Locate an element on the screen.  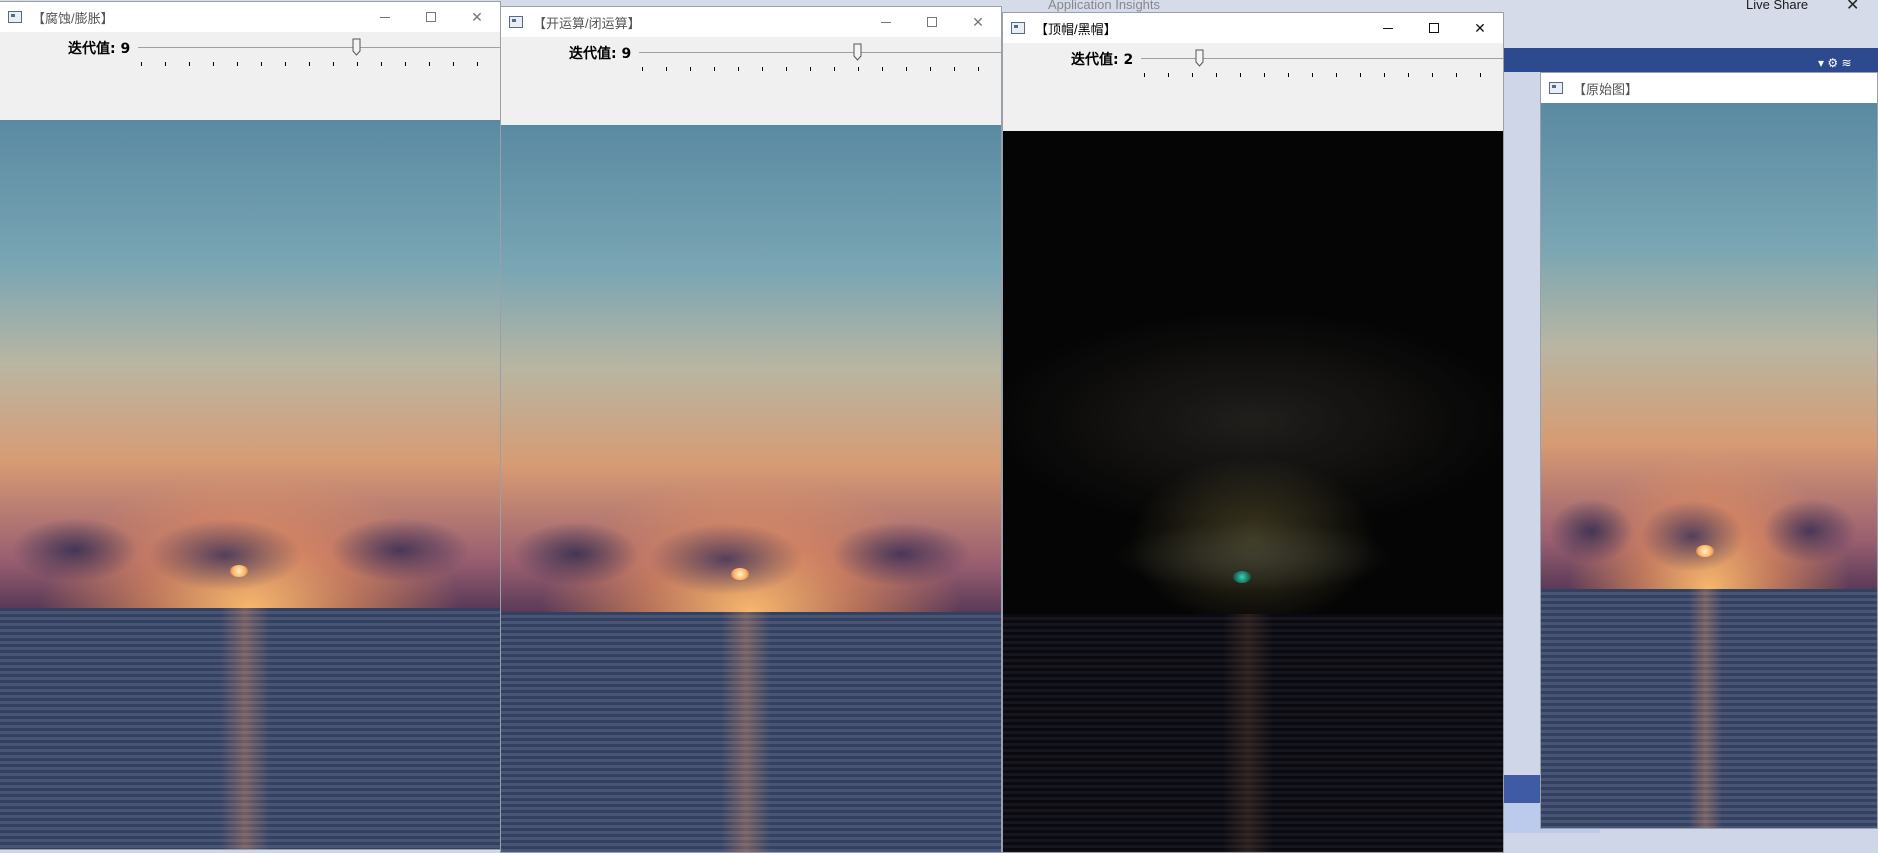
ide-band-icons: ▾ ⚙ ≋ is located at coordinates (1835, 63).